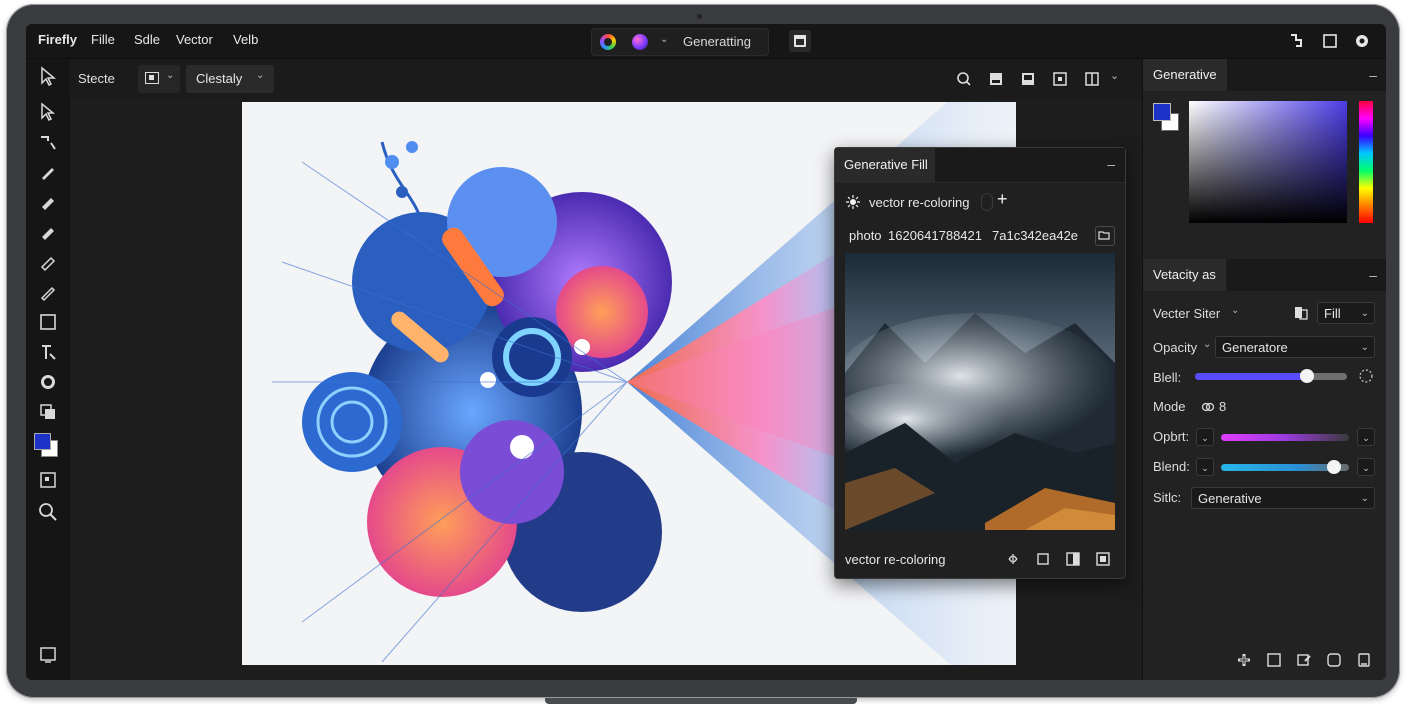 This screenshot has width=1408, height=704. I want to click on fill-dropdown-value: Fill, so click(1332, 313).